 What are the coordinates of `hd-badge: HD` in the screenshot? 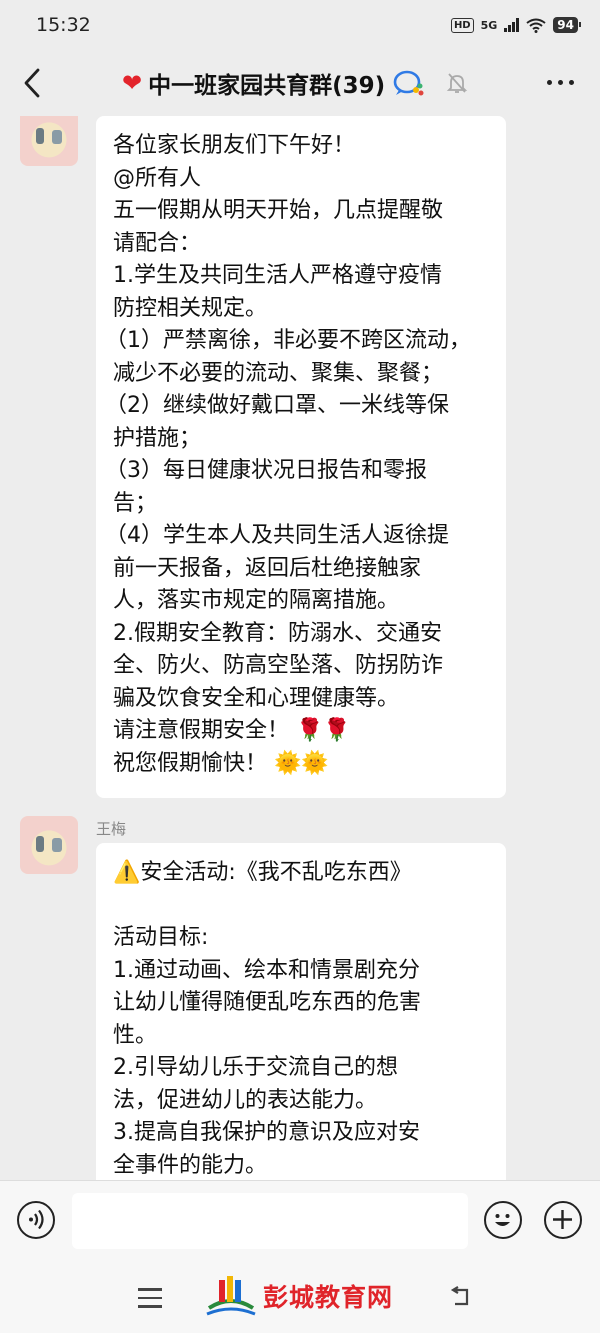 It's located at (462, 25).